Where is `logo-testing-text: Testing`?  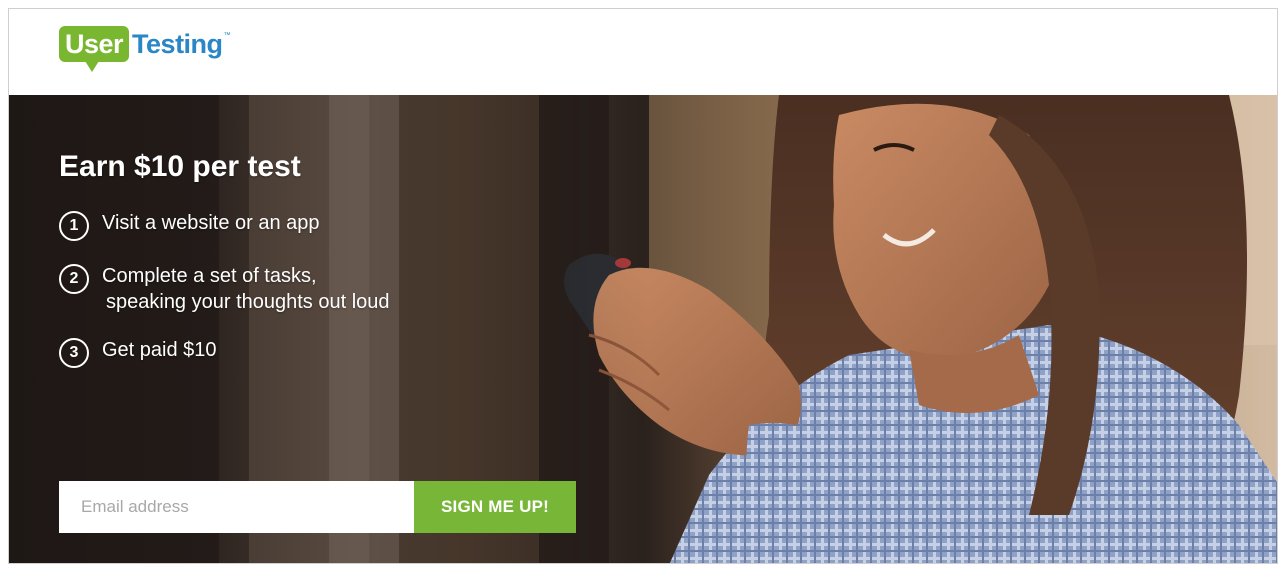
logo-testing-text: Testing is located at coordinates (177, 44).